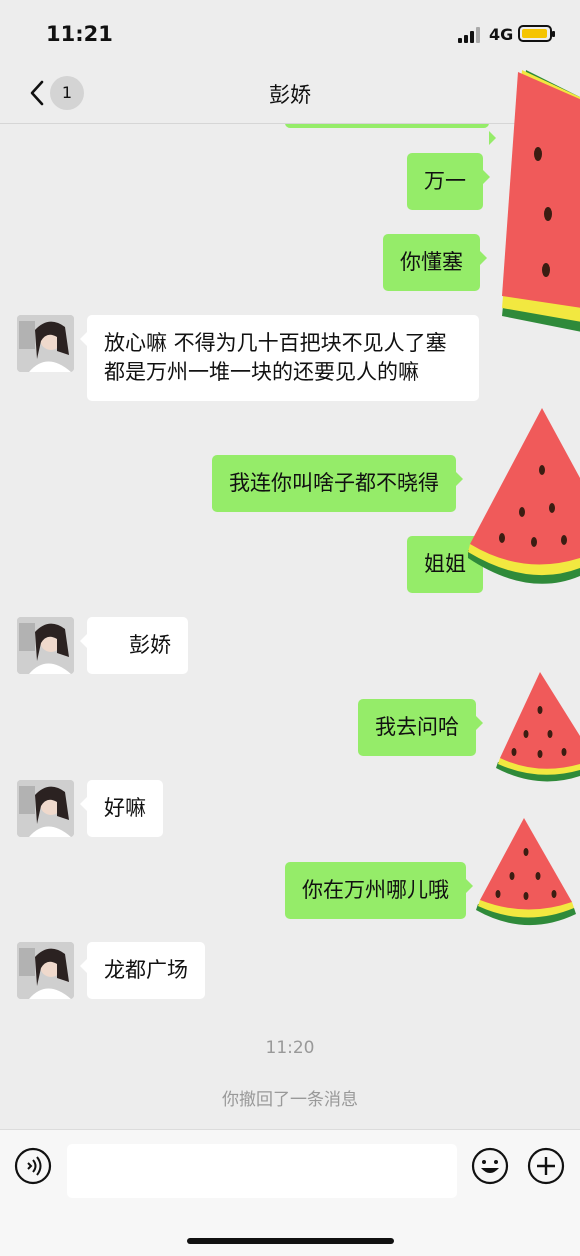 The image size is (580, 1256). What do you see at coordinates (490, 1166) in the screenshot?
I see `emoji-icon` at bounding box center [490, 1166].